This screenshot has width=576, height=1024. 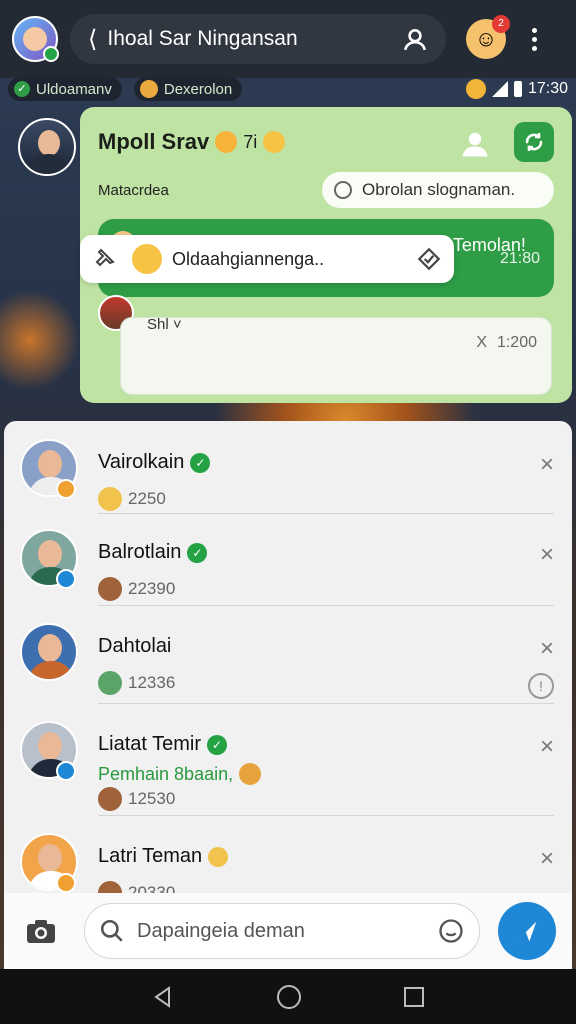 I want to click on sticker-button: ☺ 2, so click(x=488, y=37).